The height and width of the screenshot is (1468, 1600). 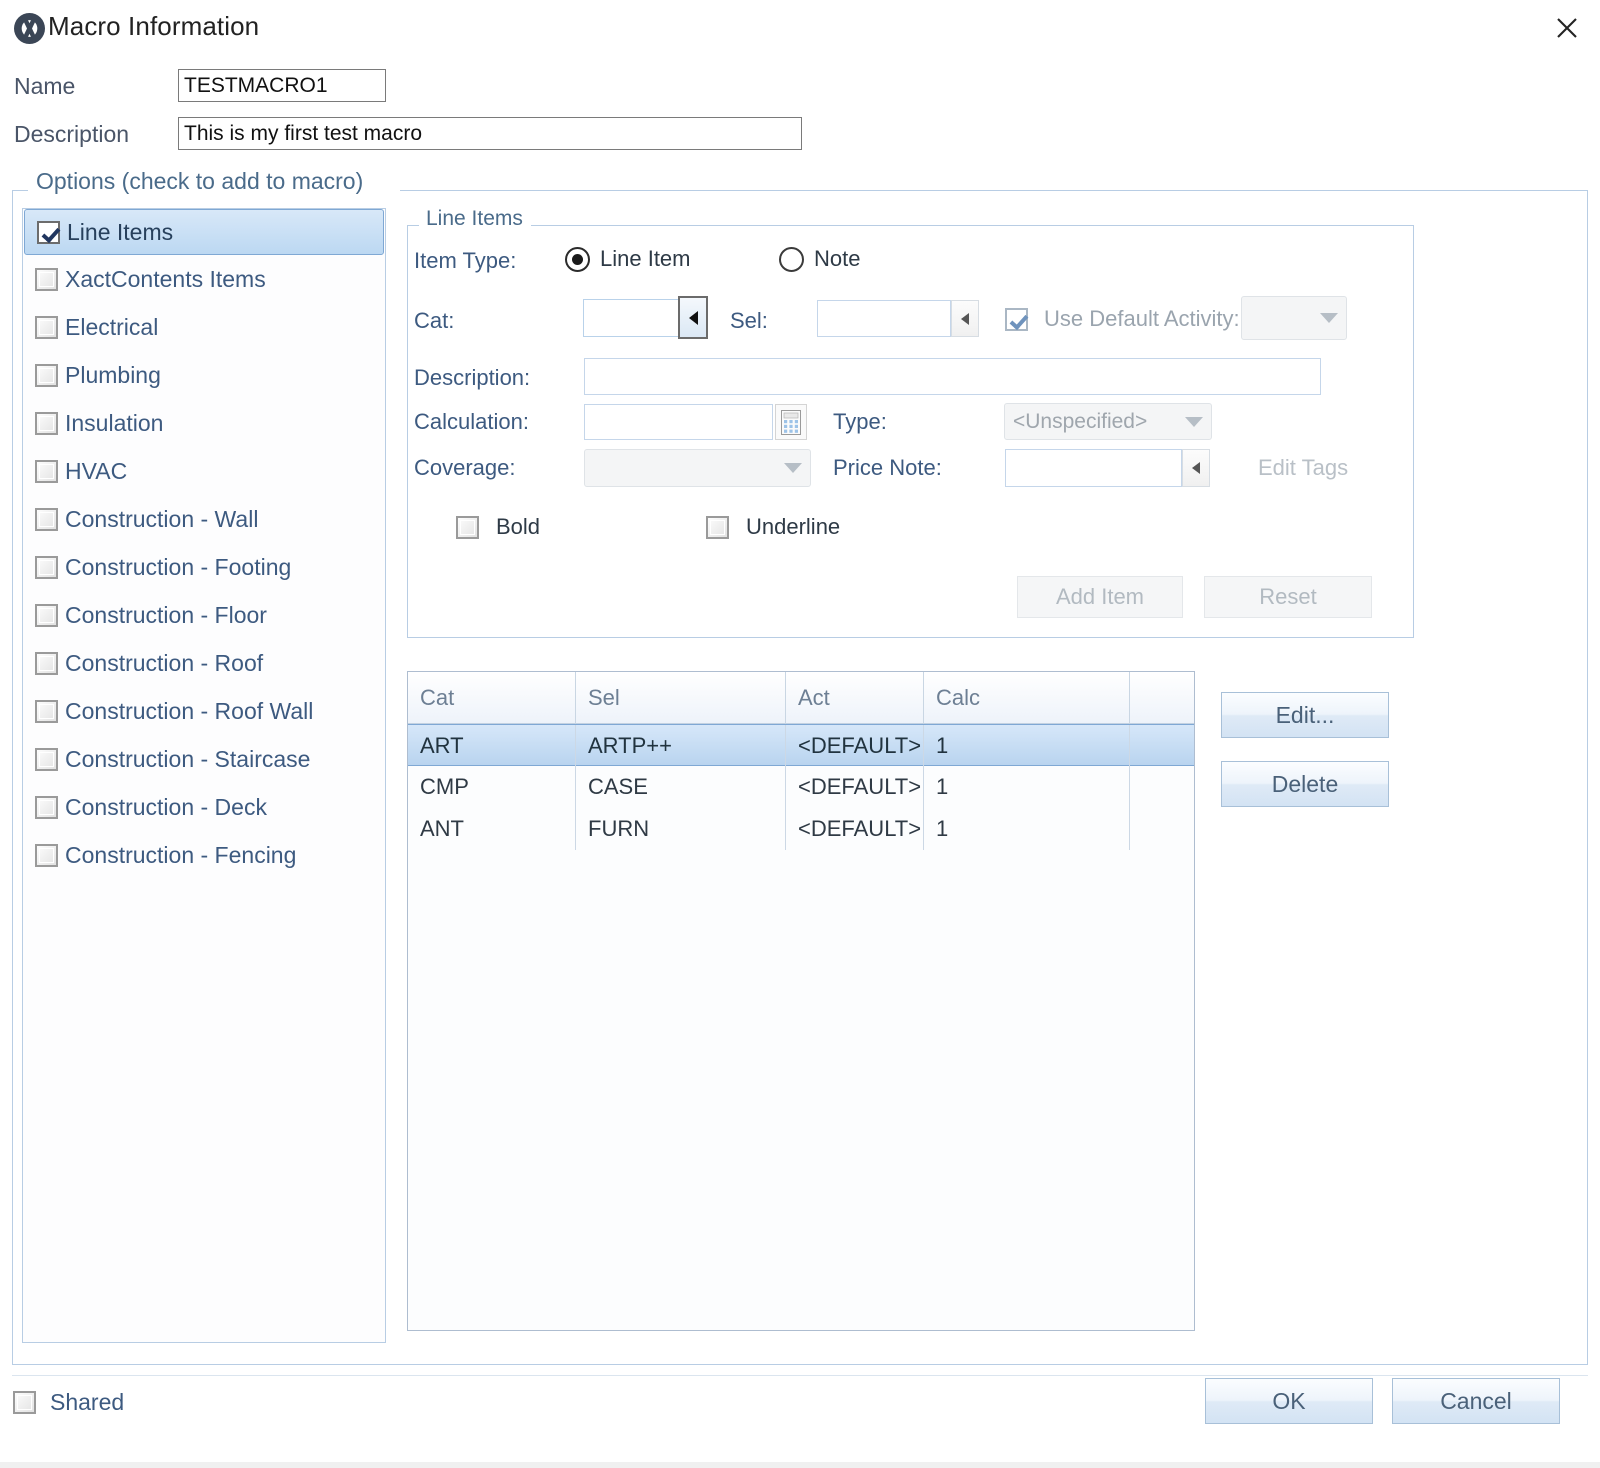 I want to click on radio-note-label: Note, so click(x=837, y=258).